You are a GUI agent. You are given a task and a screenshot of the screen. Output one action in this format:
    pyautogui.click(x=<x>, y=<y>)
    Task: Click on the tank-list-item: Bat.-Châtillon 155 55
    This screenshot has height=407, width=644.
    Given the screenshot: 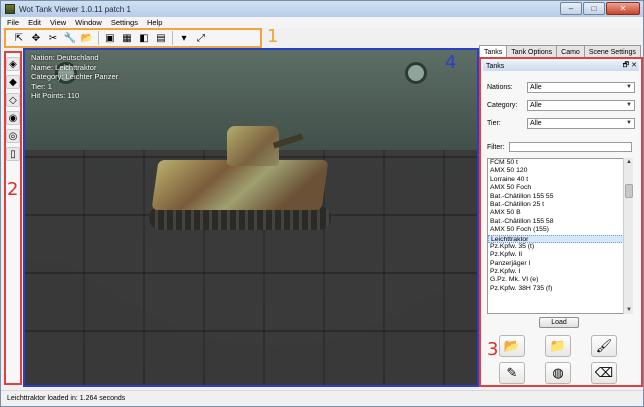 What is the action you would take?
    pyautogui.click(x=560, y=197)
    